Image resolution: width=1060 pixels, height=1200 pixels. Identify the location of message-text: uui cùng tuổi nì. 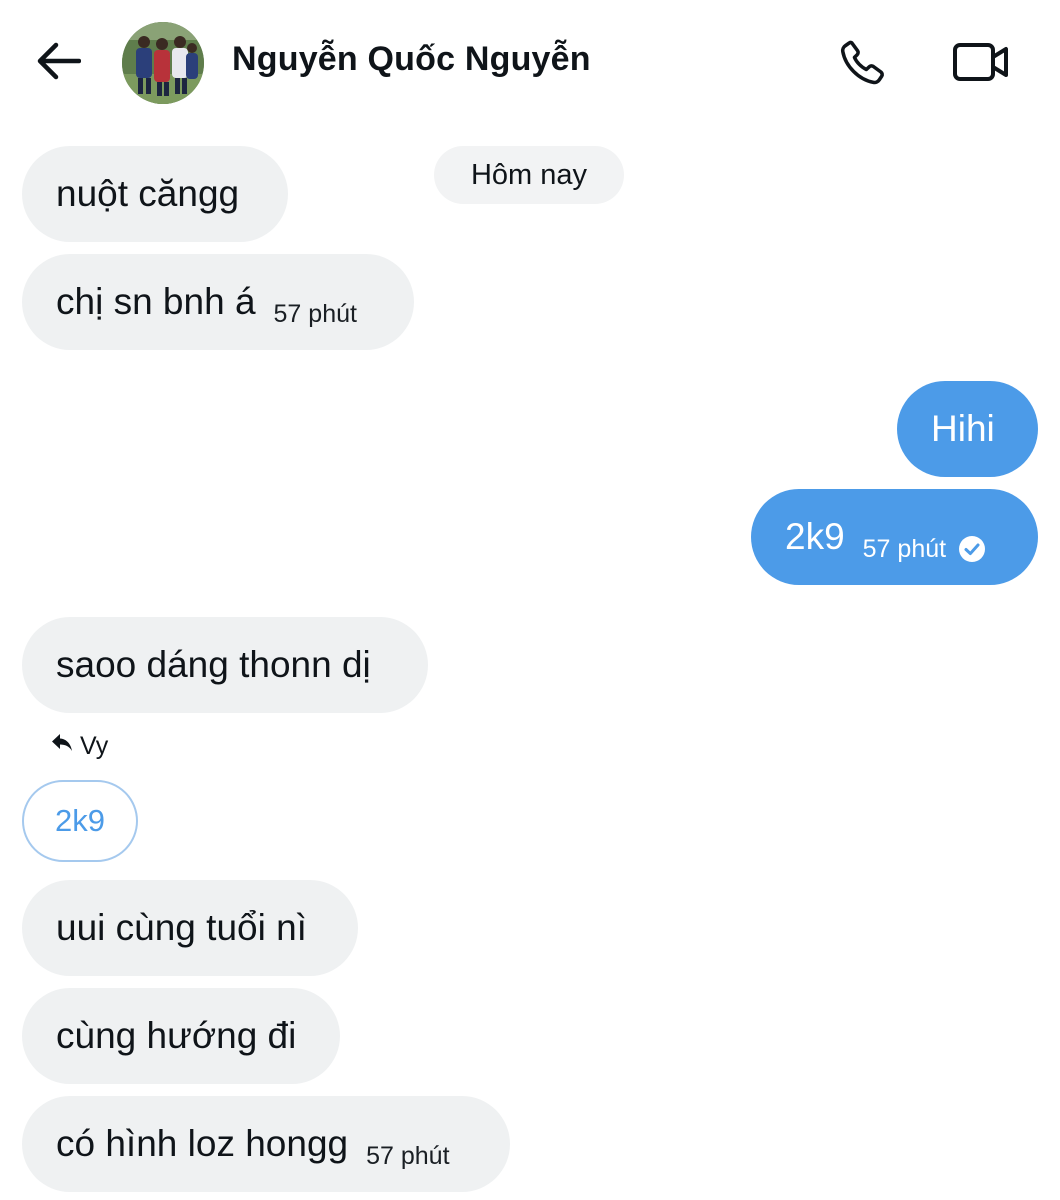
(181, 927).